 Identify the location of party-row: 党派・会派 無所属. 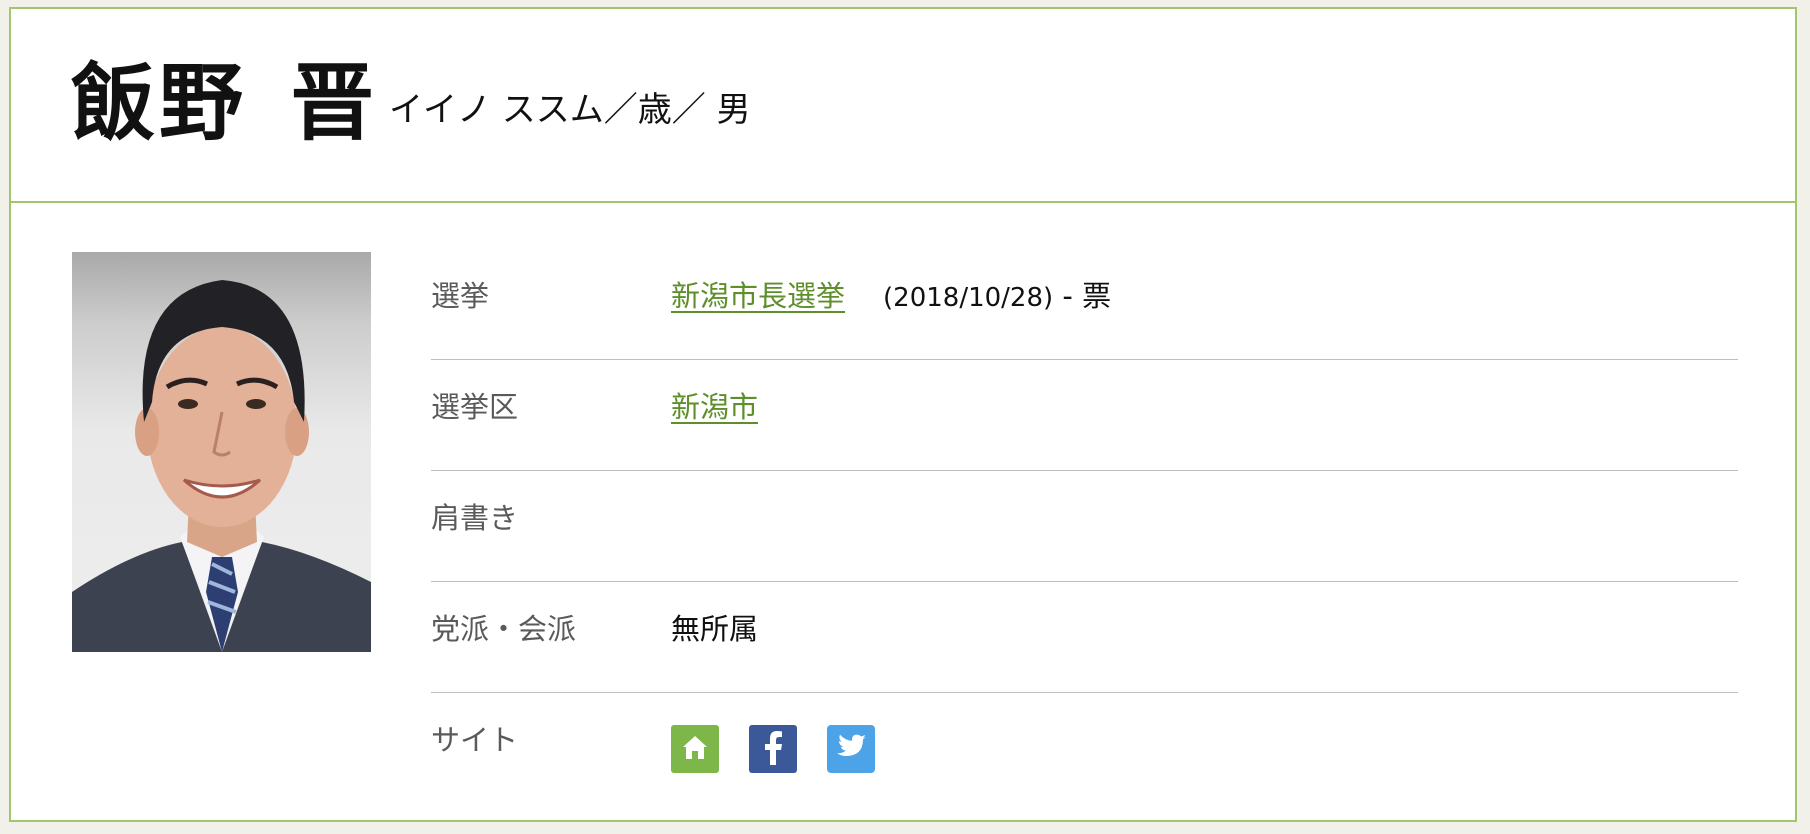
(1084, 637).